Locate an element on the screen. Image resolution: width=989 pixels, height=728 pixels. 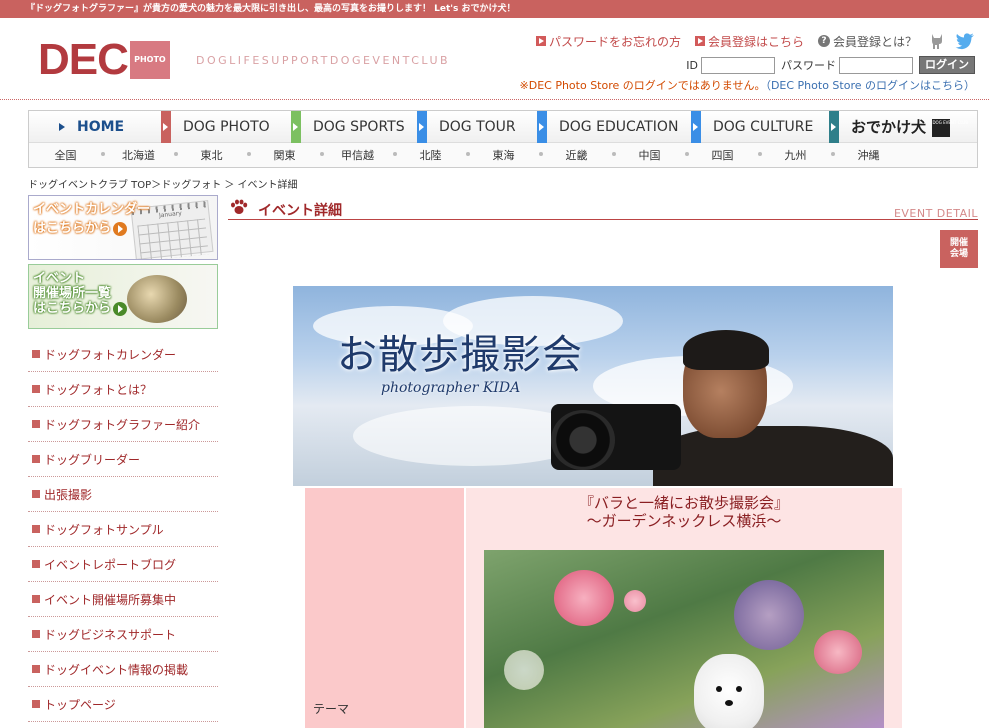
region-link: 全国 is located at coordinates (67, 155).